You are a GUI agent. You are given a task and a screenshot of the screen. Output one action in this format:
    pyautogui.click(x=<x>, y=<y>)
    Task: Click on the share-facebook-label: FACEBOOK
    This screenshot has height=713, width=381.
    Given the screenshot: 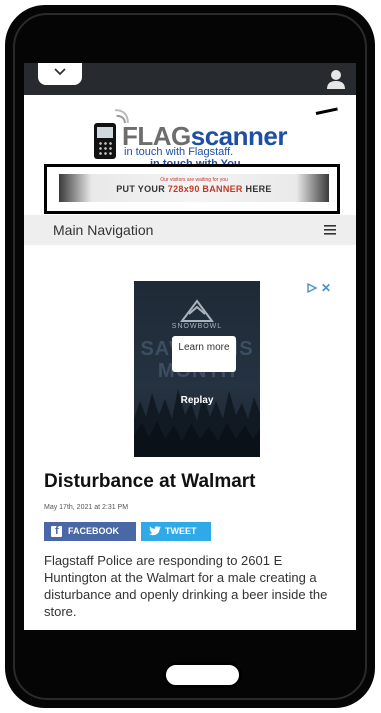 What is the action you would take?
    pyautogui.click(x=94, y=531)
    